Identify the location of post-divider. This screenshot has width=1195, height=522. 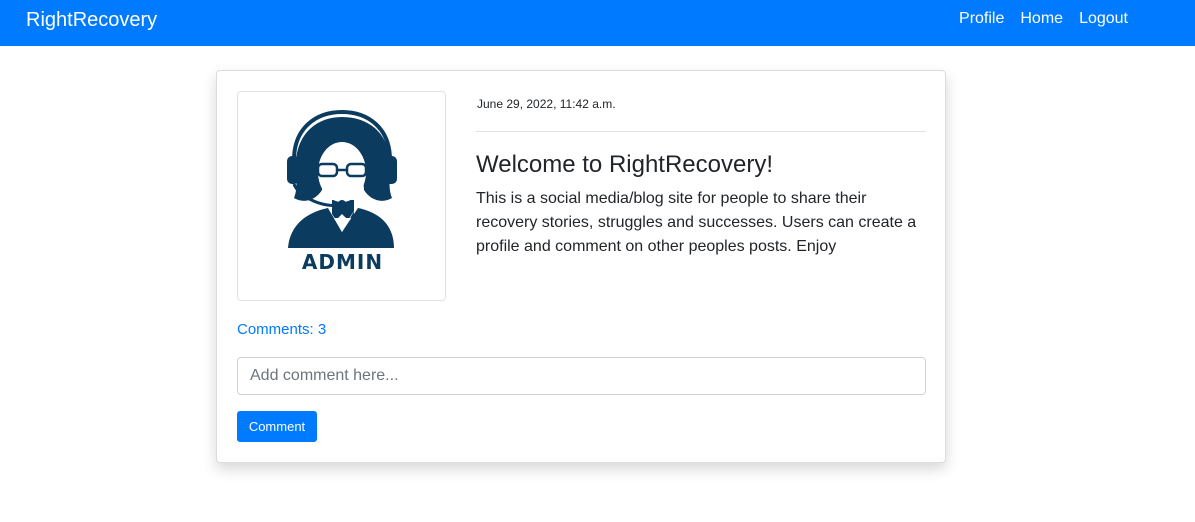
(701, 131).